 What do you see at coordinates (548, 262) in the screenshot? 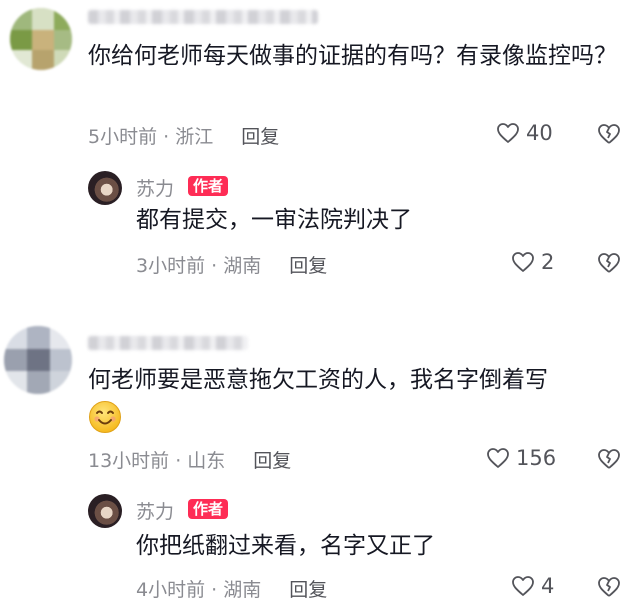
I see `like-count: 2` at bounding box center [548, 262].